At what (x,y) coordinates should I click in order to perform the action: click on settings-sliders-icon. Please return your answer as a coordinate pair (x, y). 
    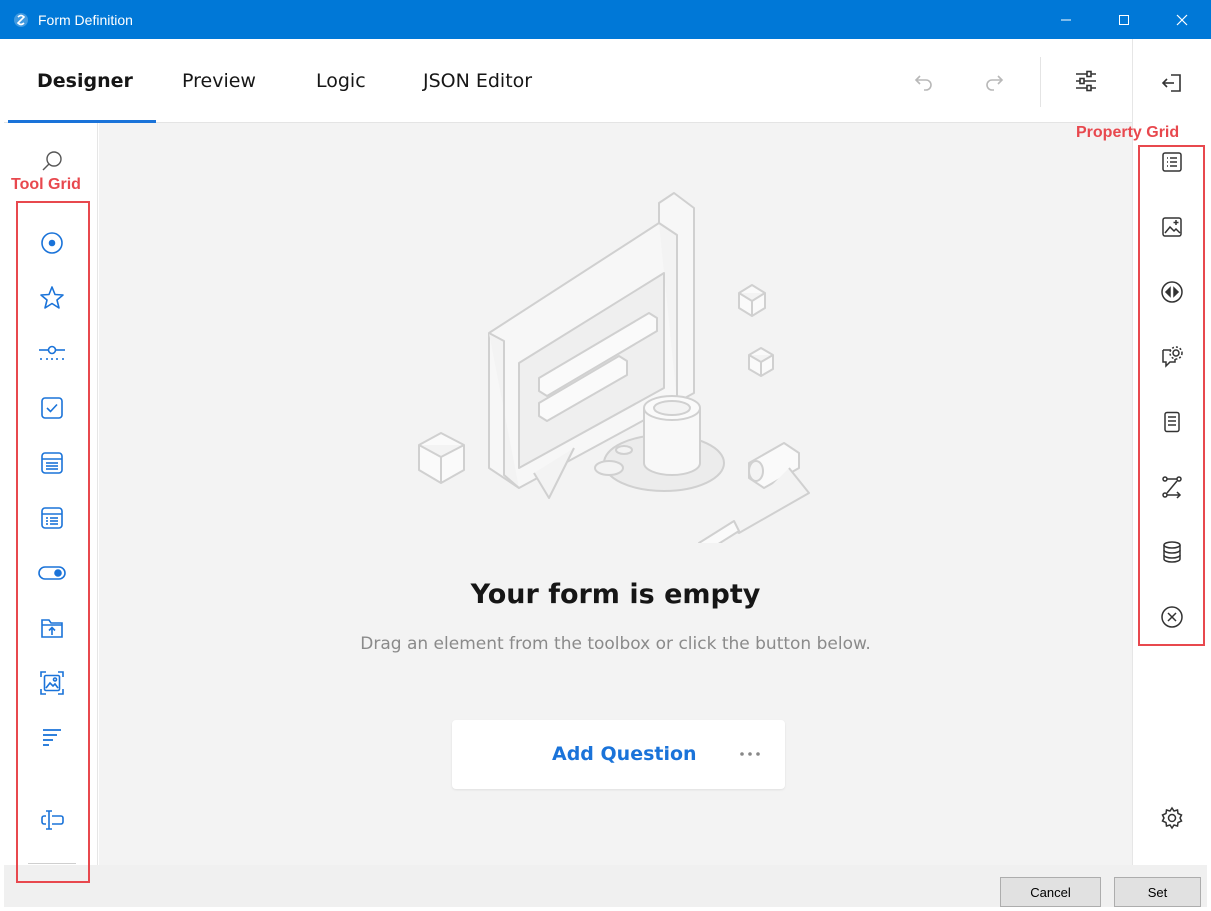
    Looking at the image, I should click on (1086, 81).